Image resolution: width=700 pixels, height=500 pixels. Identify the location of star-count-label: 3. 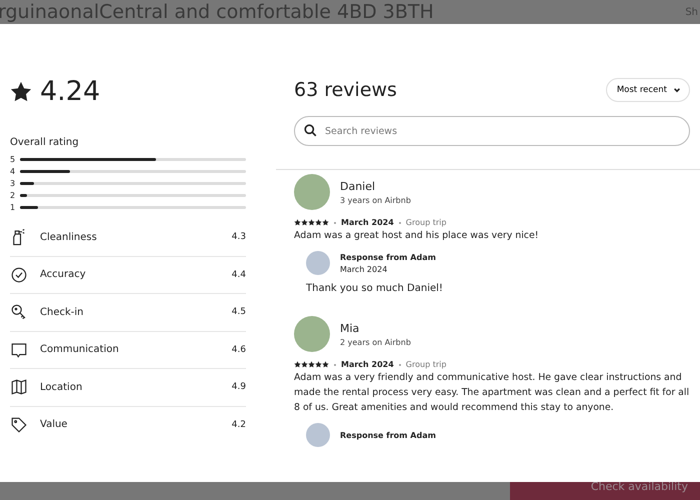
(12, 183).